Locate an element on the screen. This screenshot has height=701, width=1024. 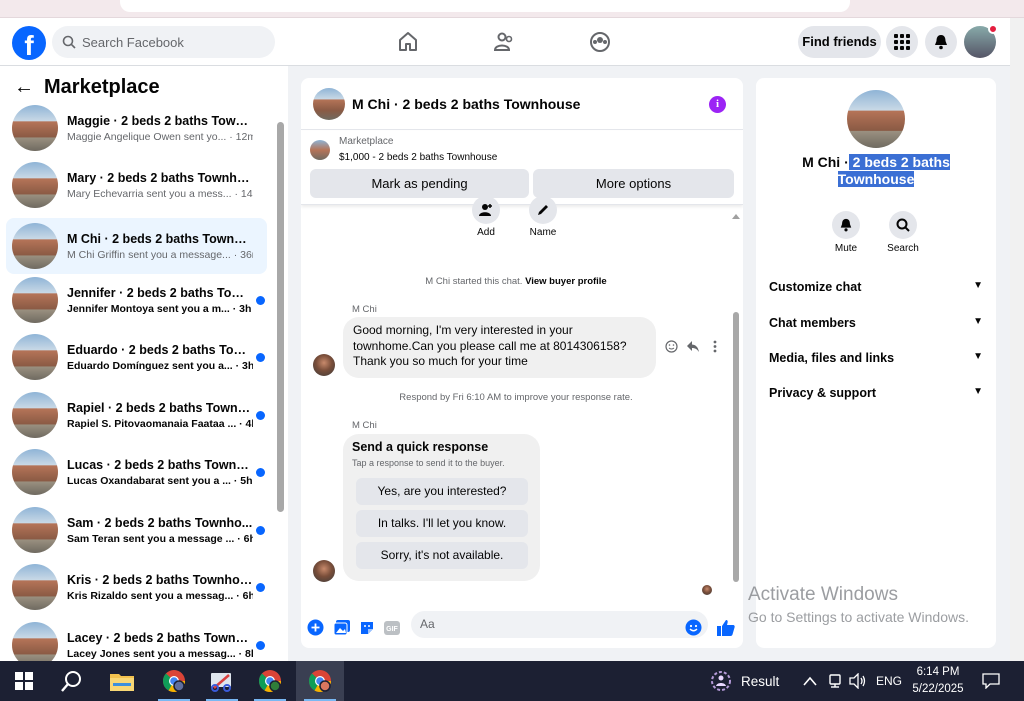
language-indicator: ENG is located at coordinates (889, 681).